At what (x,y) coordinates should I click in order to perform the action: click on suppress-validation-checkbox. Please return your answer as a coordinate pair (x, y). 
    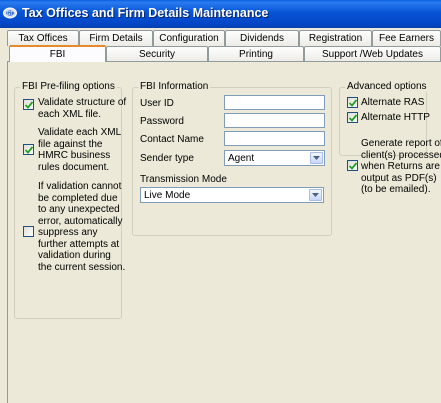
    Looking at the image, I should click on (28, 231).